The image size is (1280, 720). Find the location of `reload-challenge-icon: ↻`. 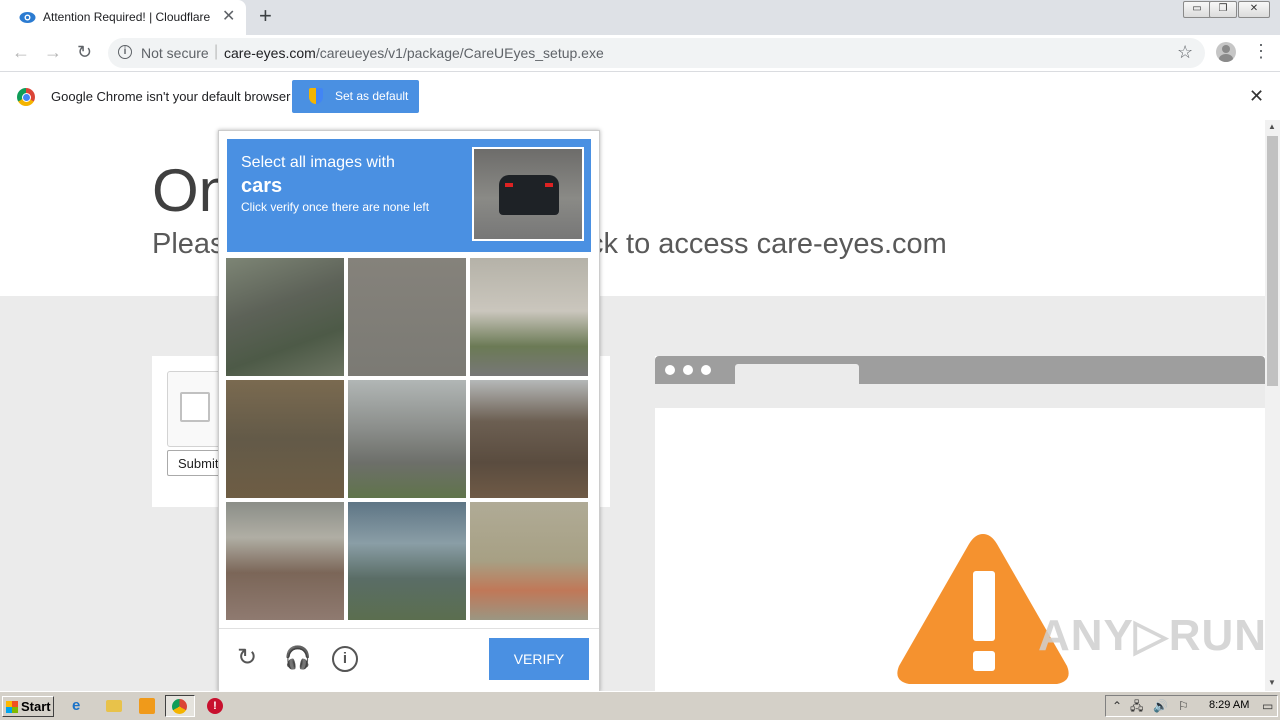

reload-challenge-icon: ↻ is located at coordinates (247, 658).